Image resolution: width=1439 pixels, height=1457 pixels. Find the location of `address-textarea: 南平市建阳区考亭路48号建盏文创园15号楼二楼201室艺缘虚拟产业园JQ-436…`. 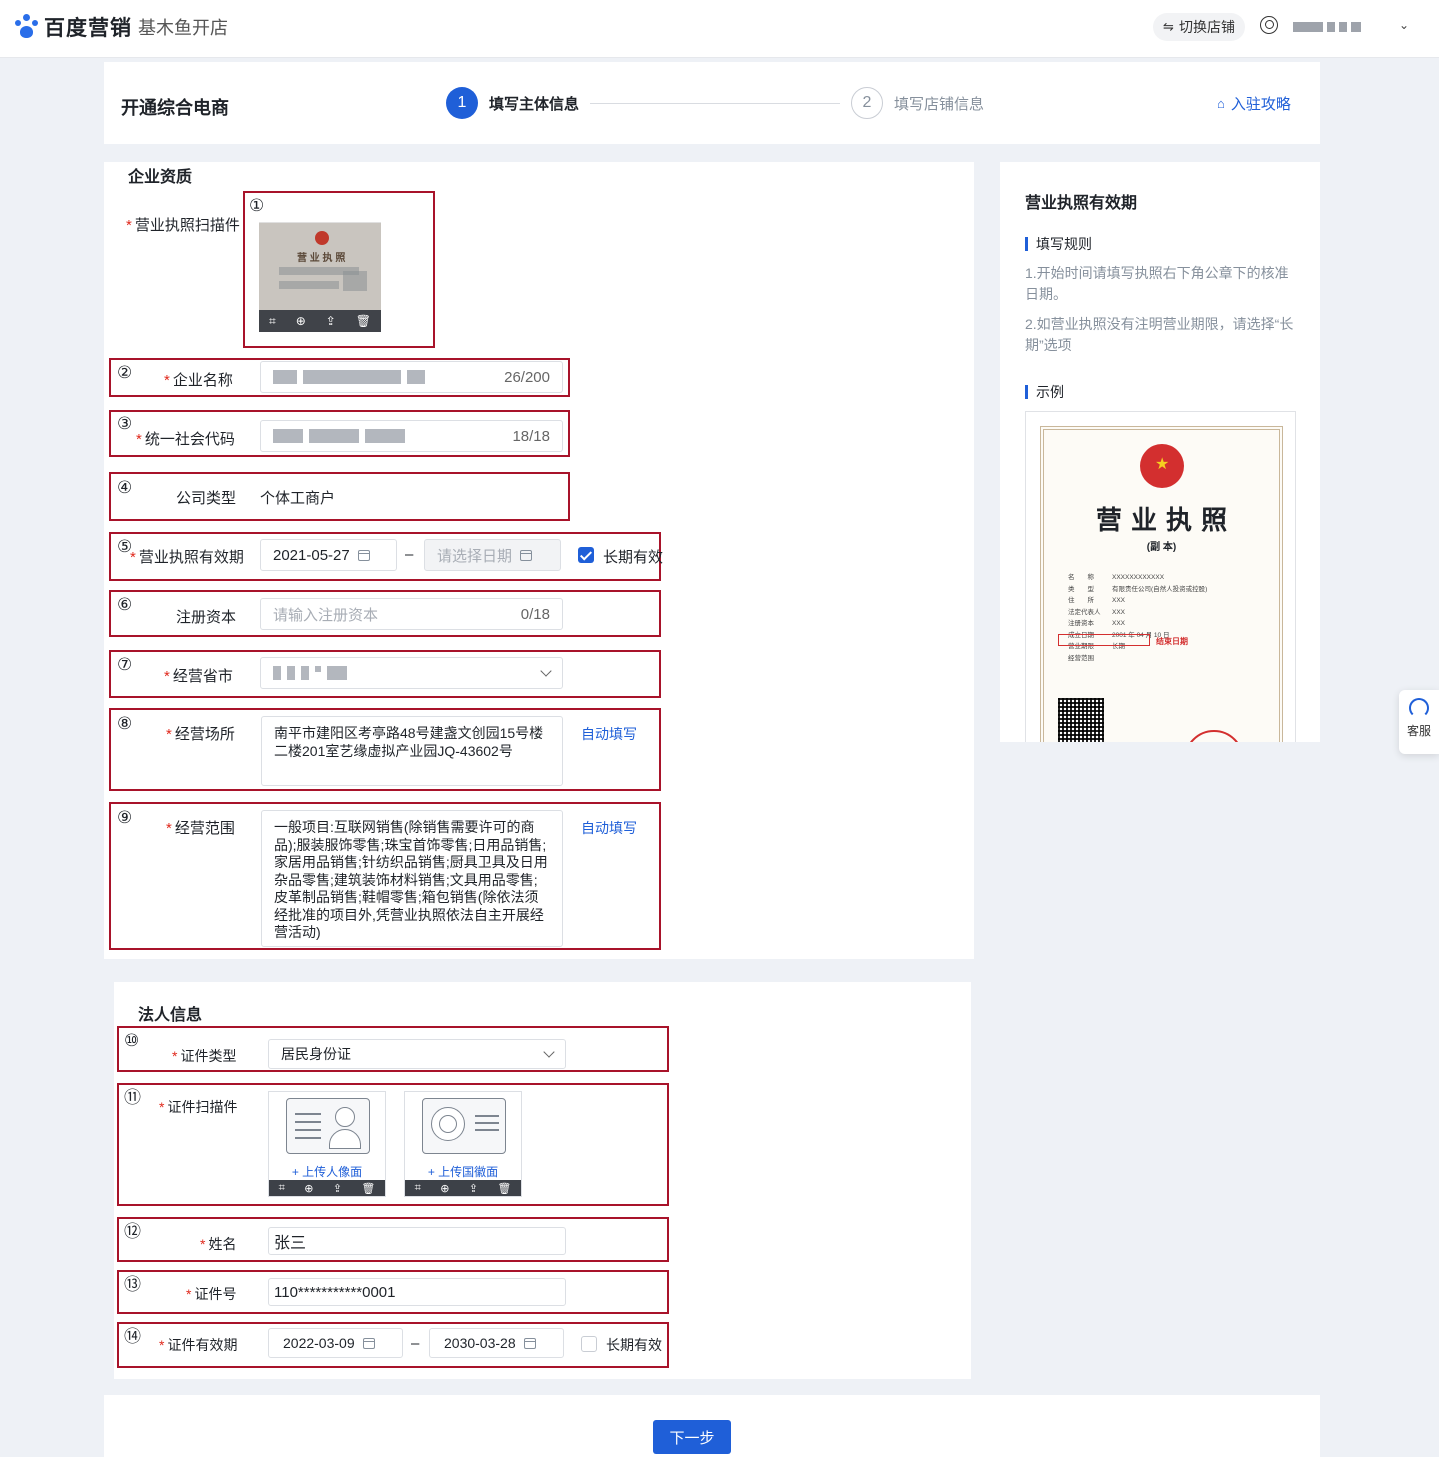

address-textarea: 南平市建阳区考亭路48号建盏文创园15号楼二楼201室艺缘虚拟产业园JQ-436… is located at coordinates (412, 751).